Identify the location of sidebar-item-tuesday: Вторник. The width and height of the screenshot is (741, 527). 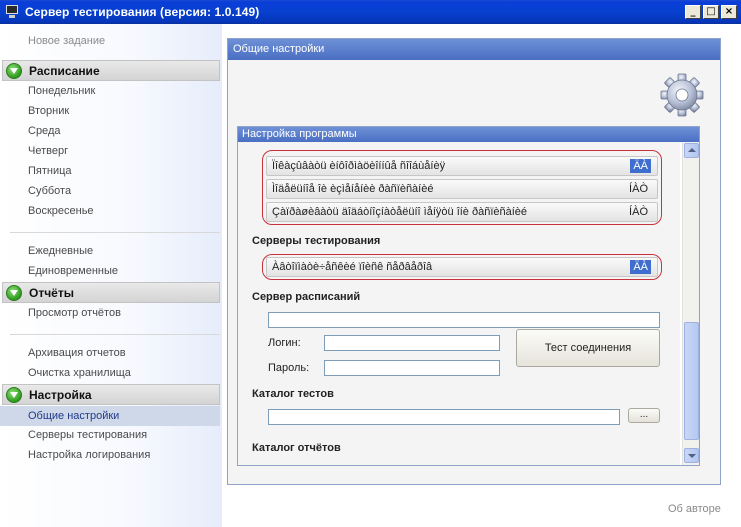
(48, 111).